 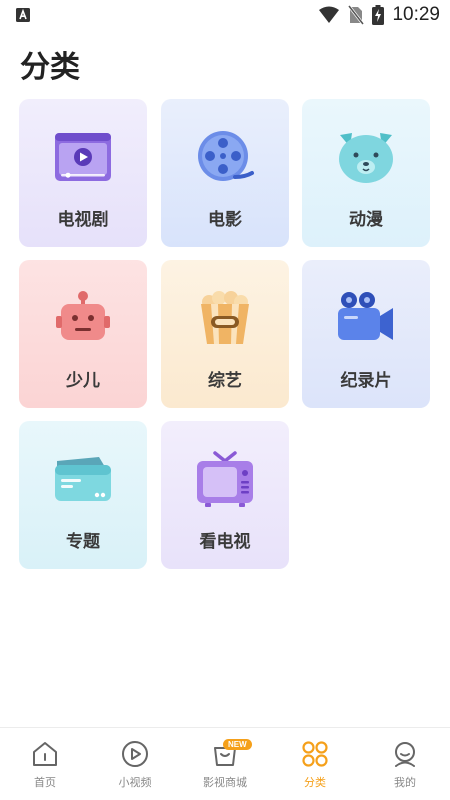 What do you see at coordinates (416, 14) in the screenshot?
I see `status-time: 10:29` at bounding box center [416, 14].